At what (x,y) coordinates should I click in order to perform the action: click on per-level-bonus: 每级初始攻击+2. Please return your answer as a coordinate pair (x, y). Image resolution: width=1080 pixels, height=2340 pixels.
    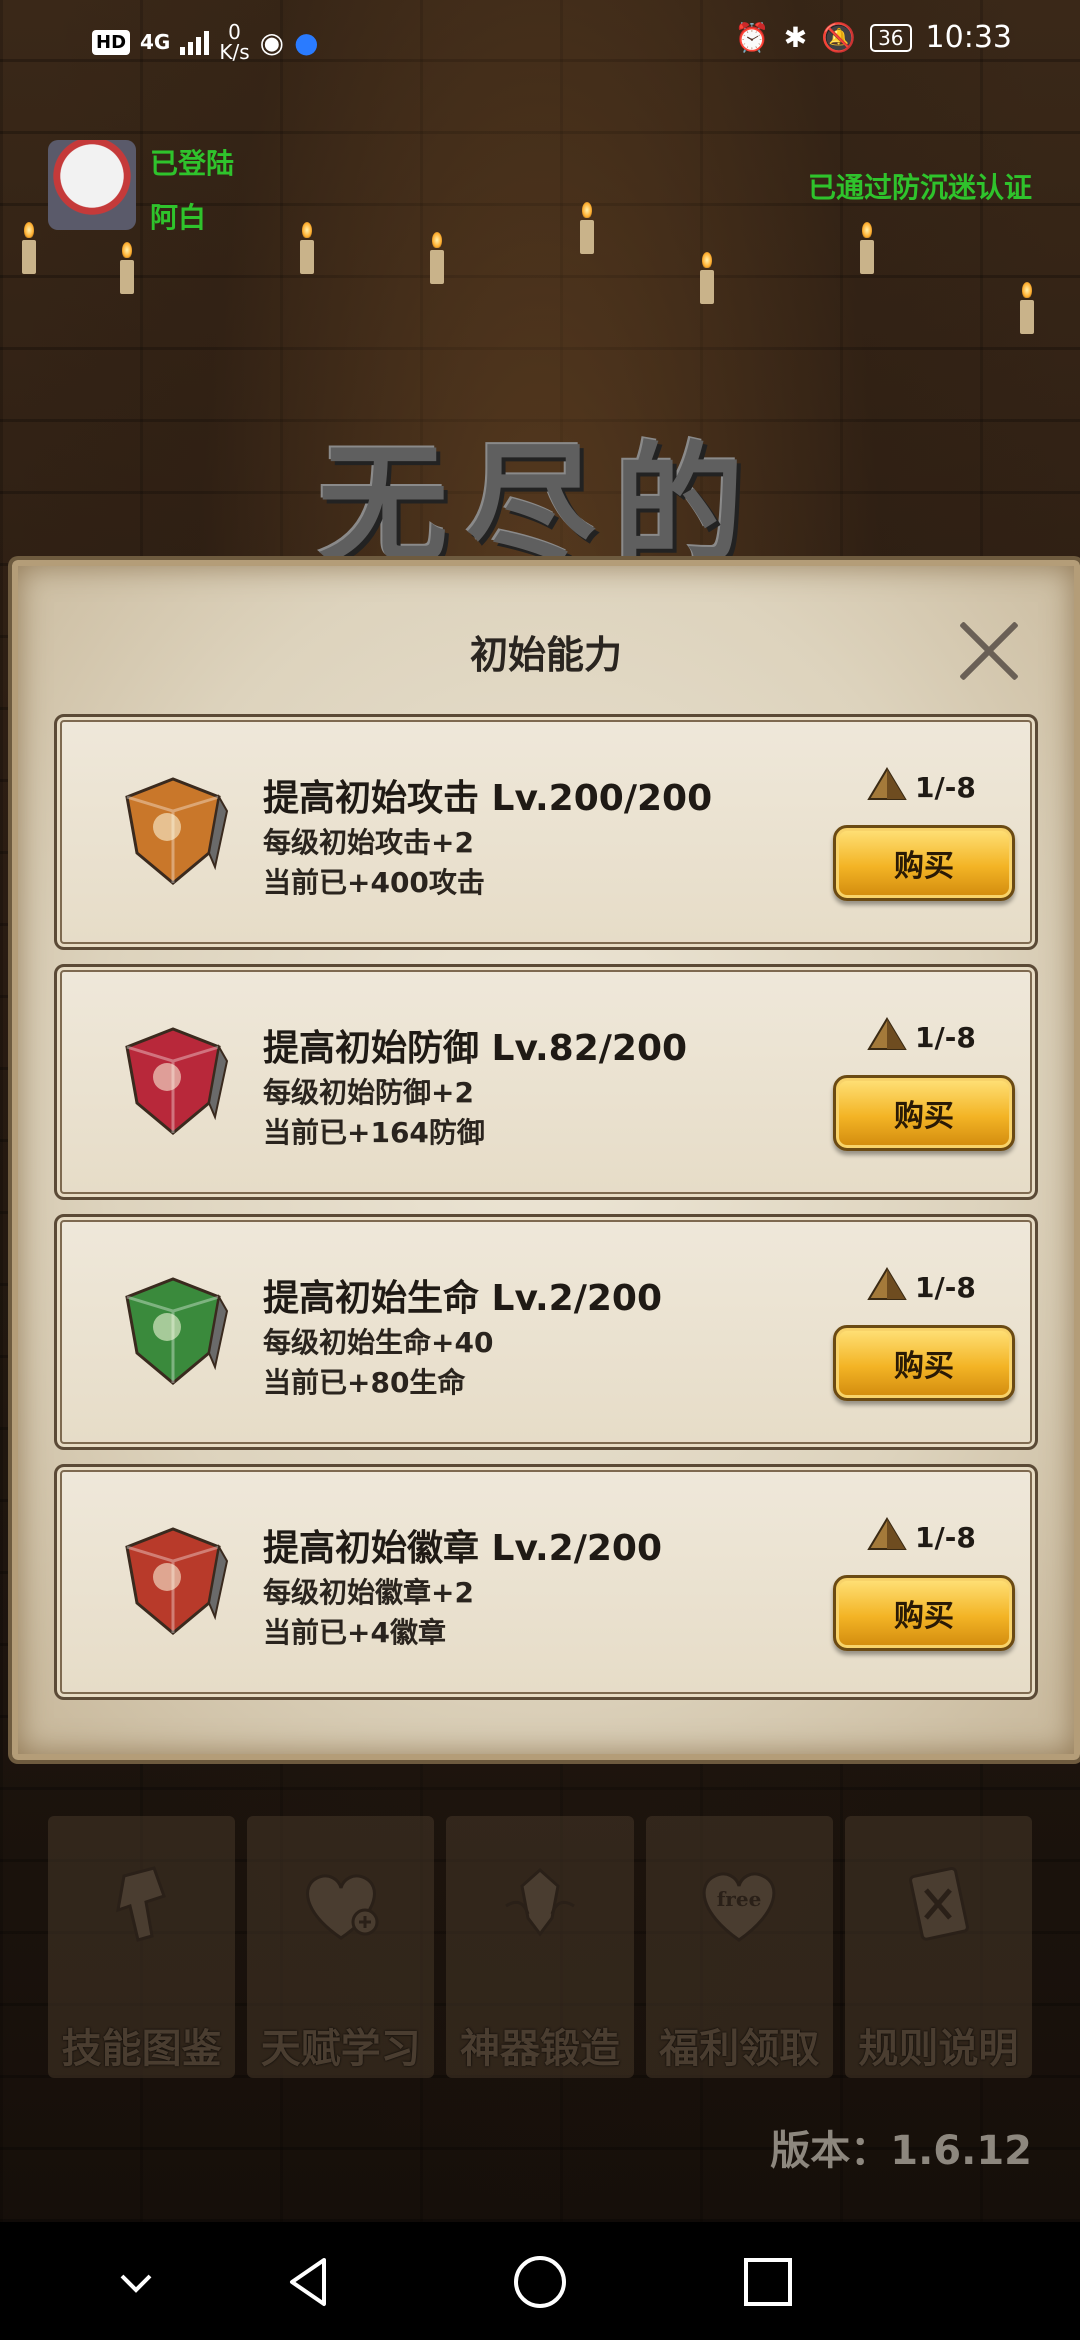
    Looking at the image, I should click on (368, 842).